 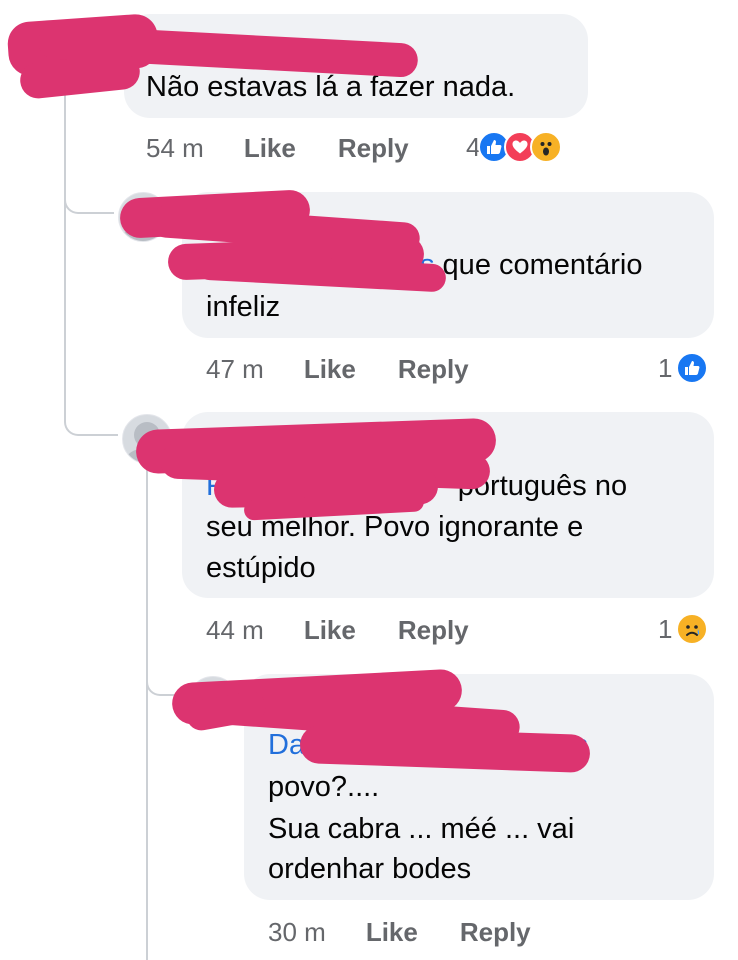 I want to click on comment-actions: 44 m Like Reply, so click(x=337, y=630).